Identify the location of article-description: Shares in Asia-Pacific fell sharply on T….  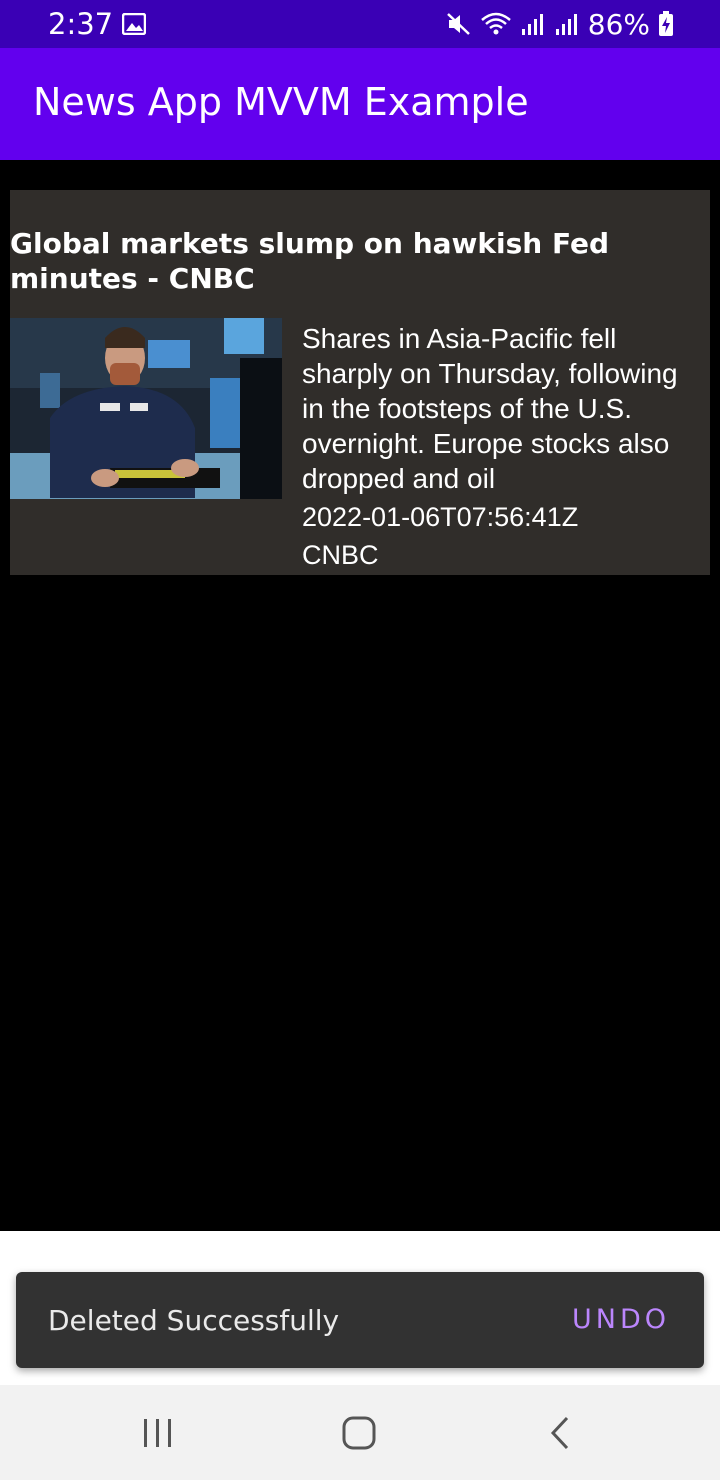
(490, 408).